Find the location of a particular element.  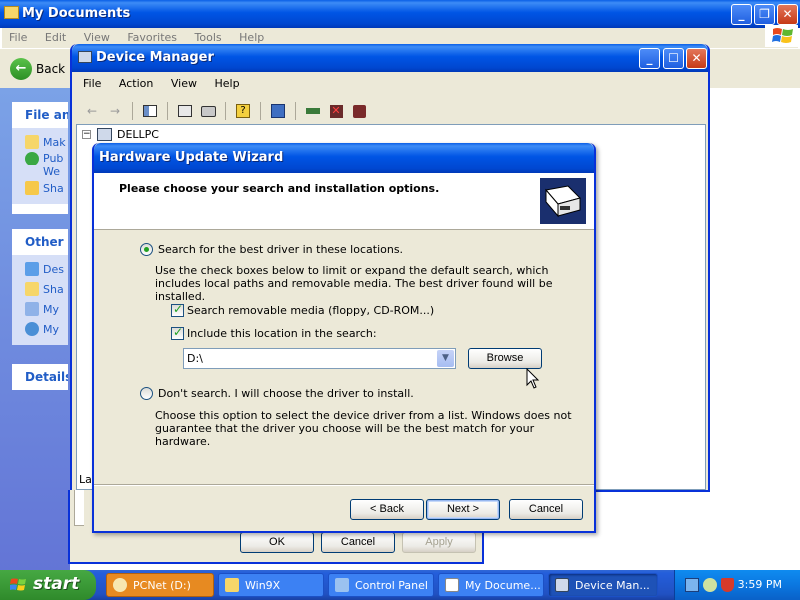

task-control-panel: Control Panel is located at coordinates (381, 585).